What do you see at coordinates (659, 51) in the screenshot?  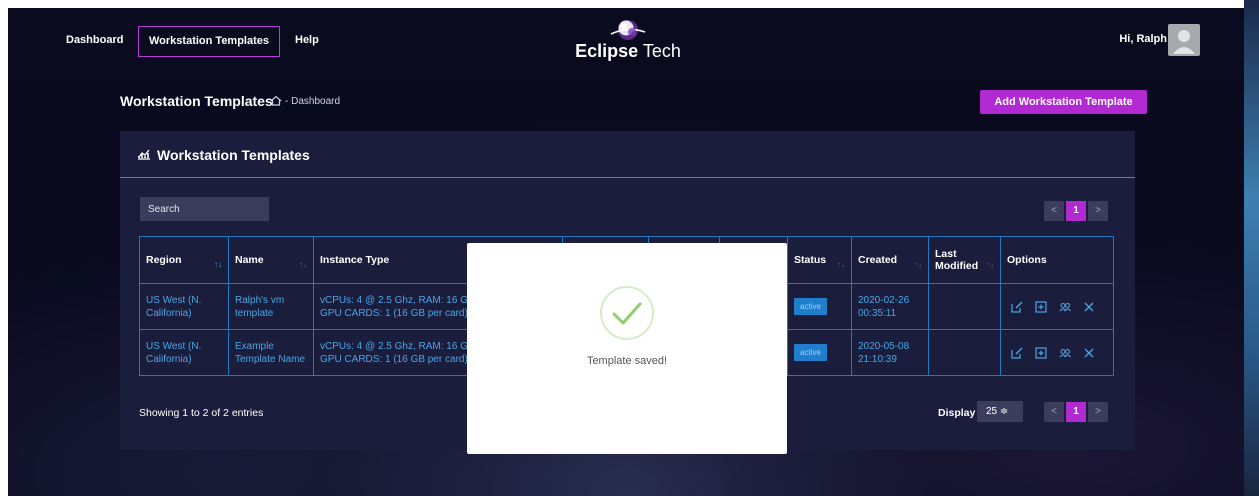 I see `logo-text-rest: Tech` at bounding box center [659, 51].